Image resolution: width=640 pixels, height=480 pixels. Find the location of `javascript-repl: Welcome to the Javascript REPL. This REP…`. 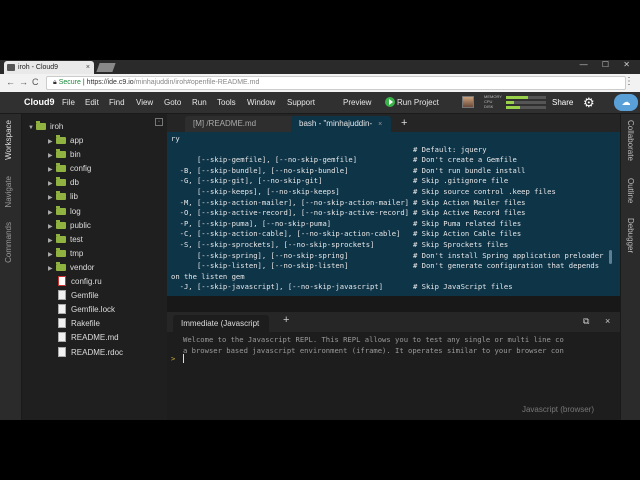

javascript-repl: Welcome to the Javascript REPL. This REP… is located at coordinates (393, 376).